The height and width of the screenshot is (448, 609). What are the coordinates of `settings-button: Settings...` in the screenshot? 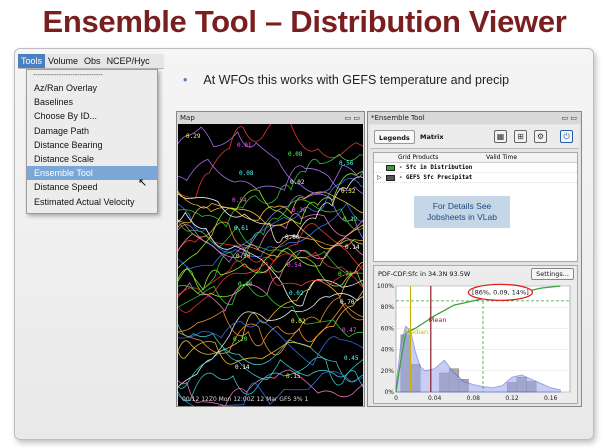 It's located at (552, 274).